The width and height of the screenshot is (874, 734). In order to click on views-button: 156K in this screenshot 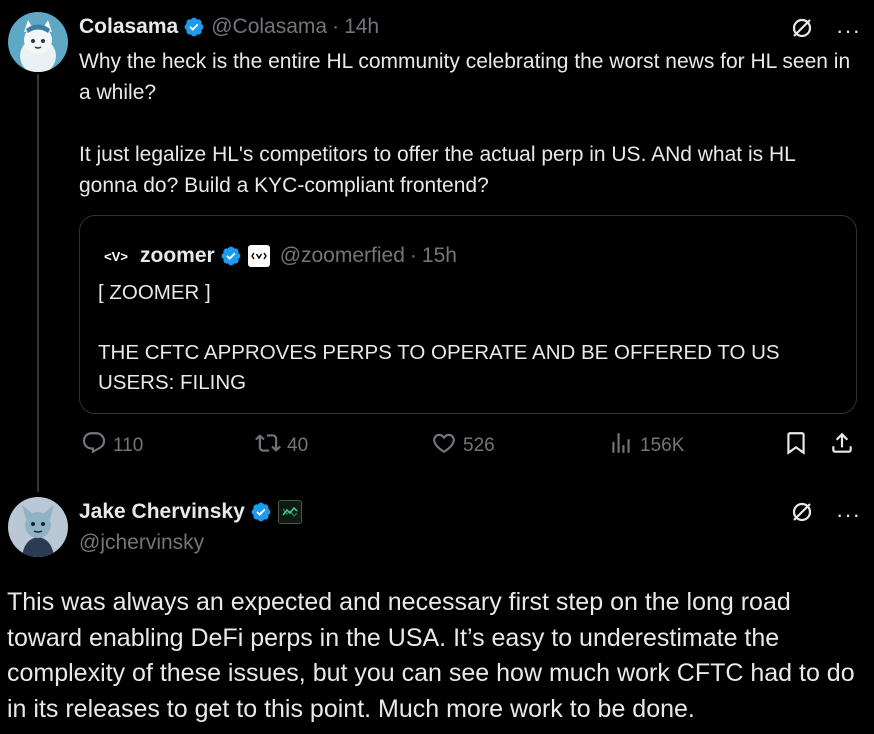, I will do `click(646, 446)`.